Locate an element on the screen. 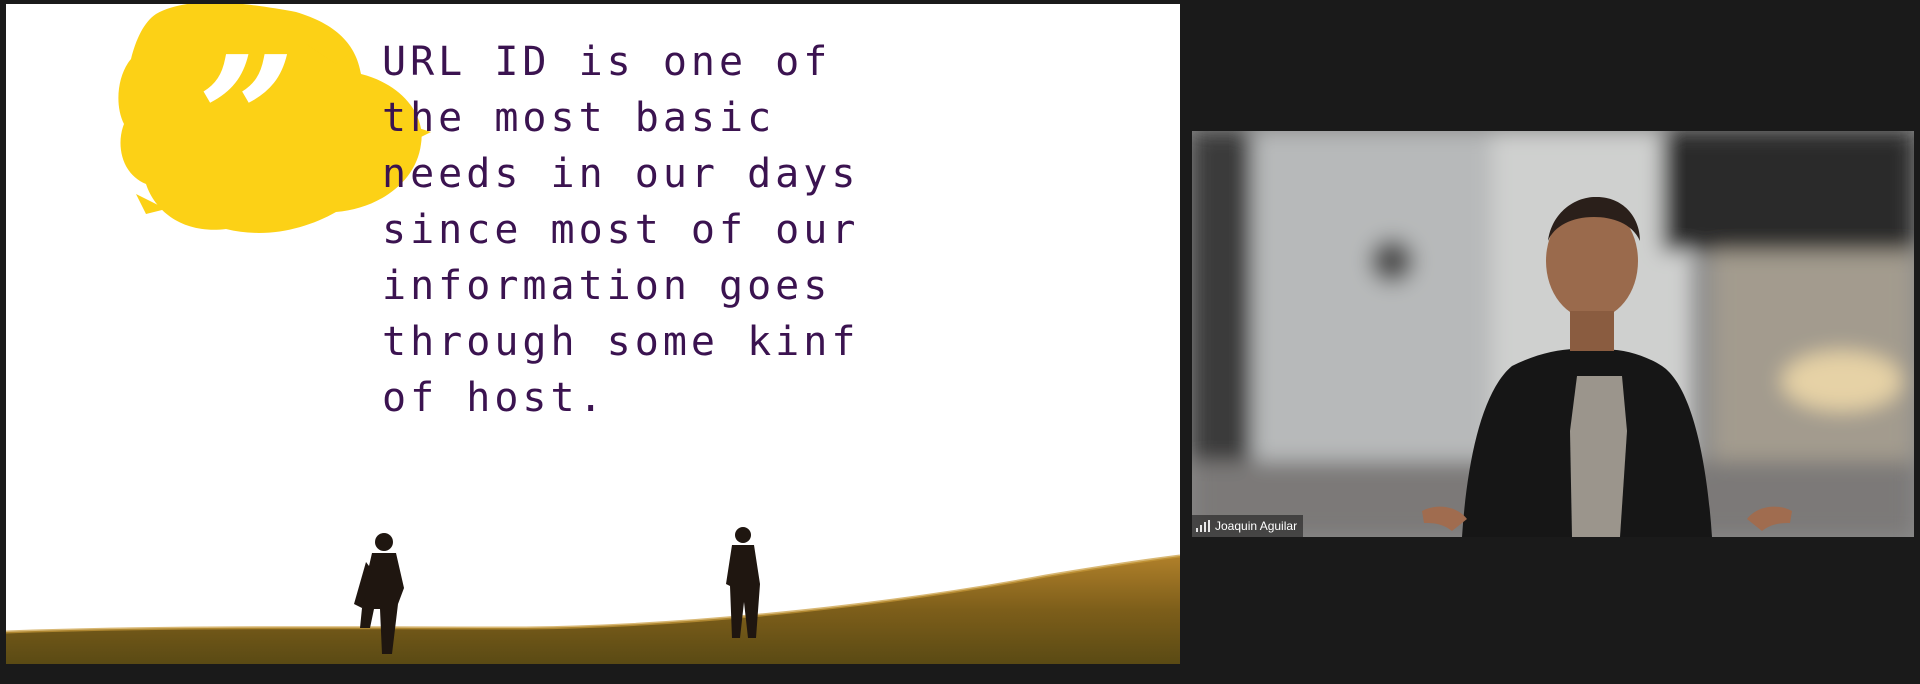 Image resolution: width=1920 pixels, height=684 pixels. participant-name: Joaquin Aguilar is located at coordinates (1256, 526).